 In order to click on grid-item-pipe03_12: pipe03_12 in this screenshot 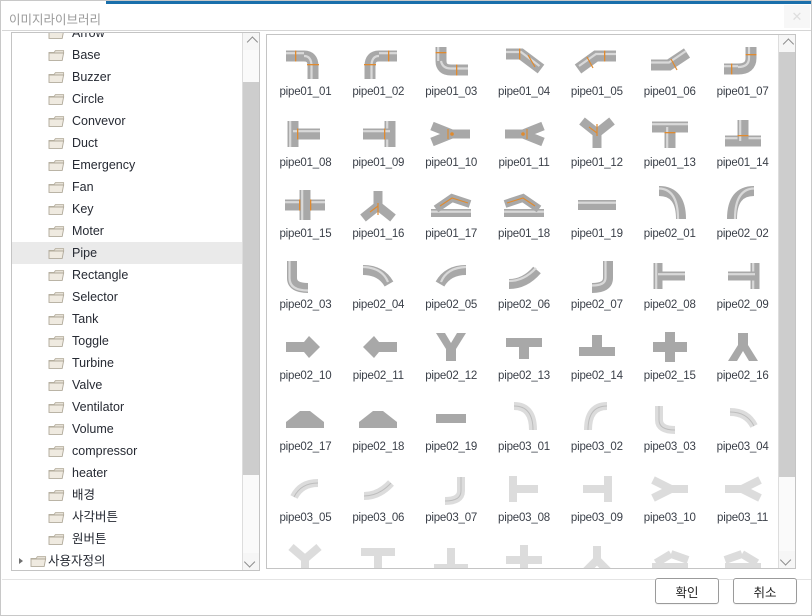, I will do `click(305, 552)`.